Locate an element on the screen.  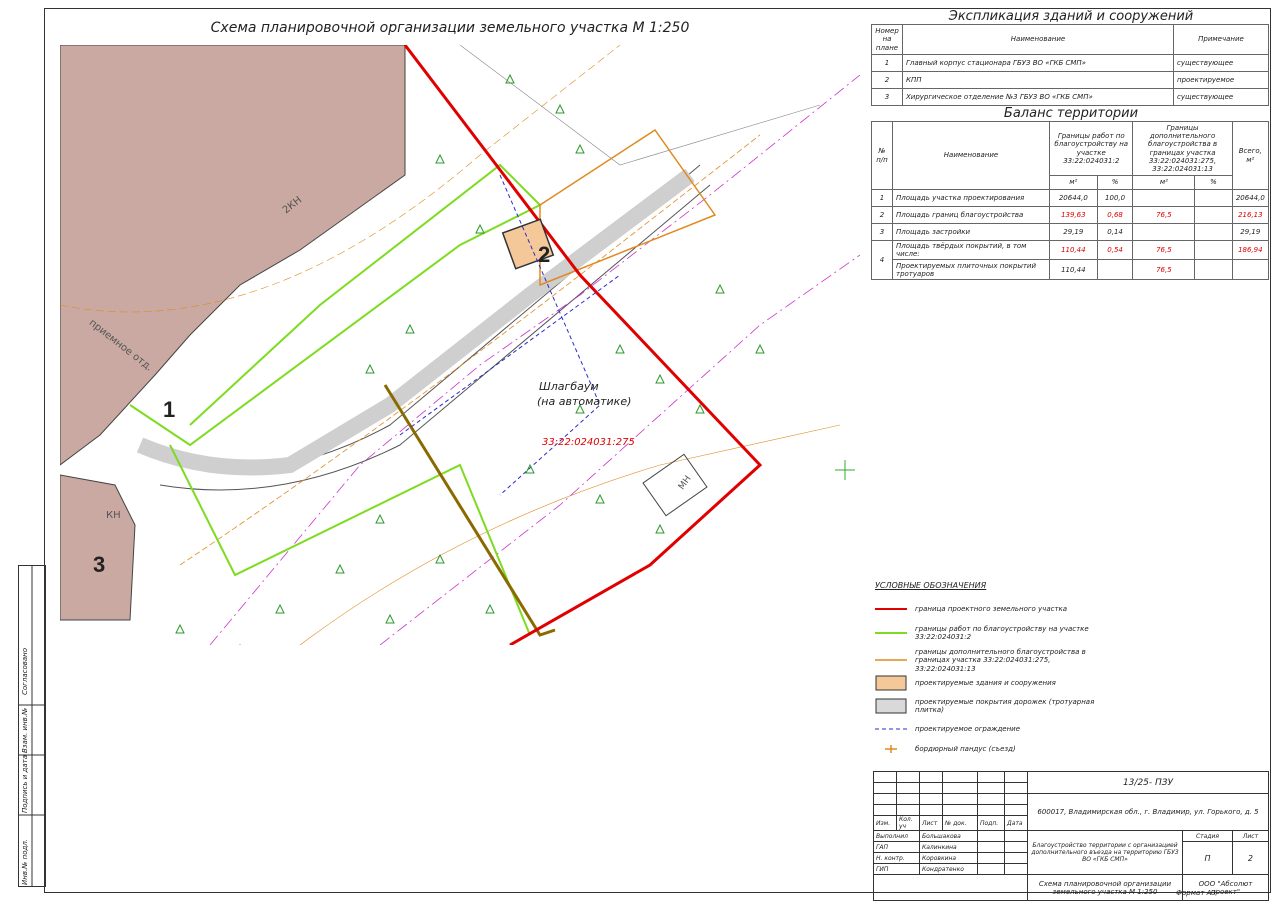
stamp-role: ГАП is located at coordinates (896, 847).